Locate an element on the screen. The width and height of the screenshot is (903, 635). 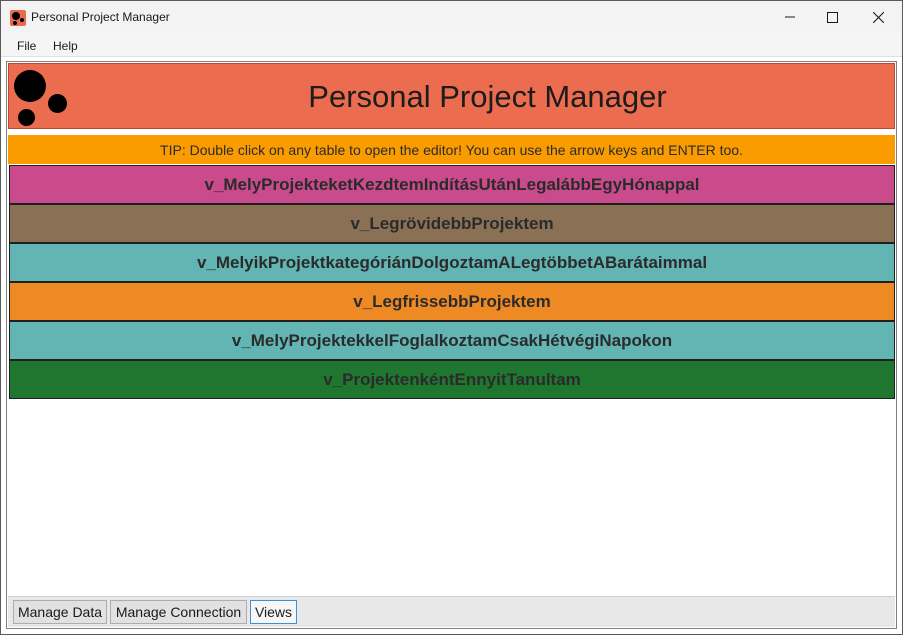
menu-help: Help is located at coordinates (65, 46).